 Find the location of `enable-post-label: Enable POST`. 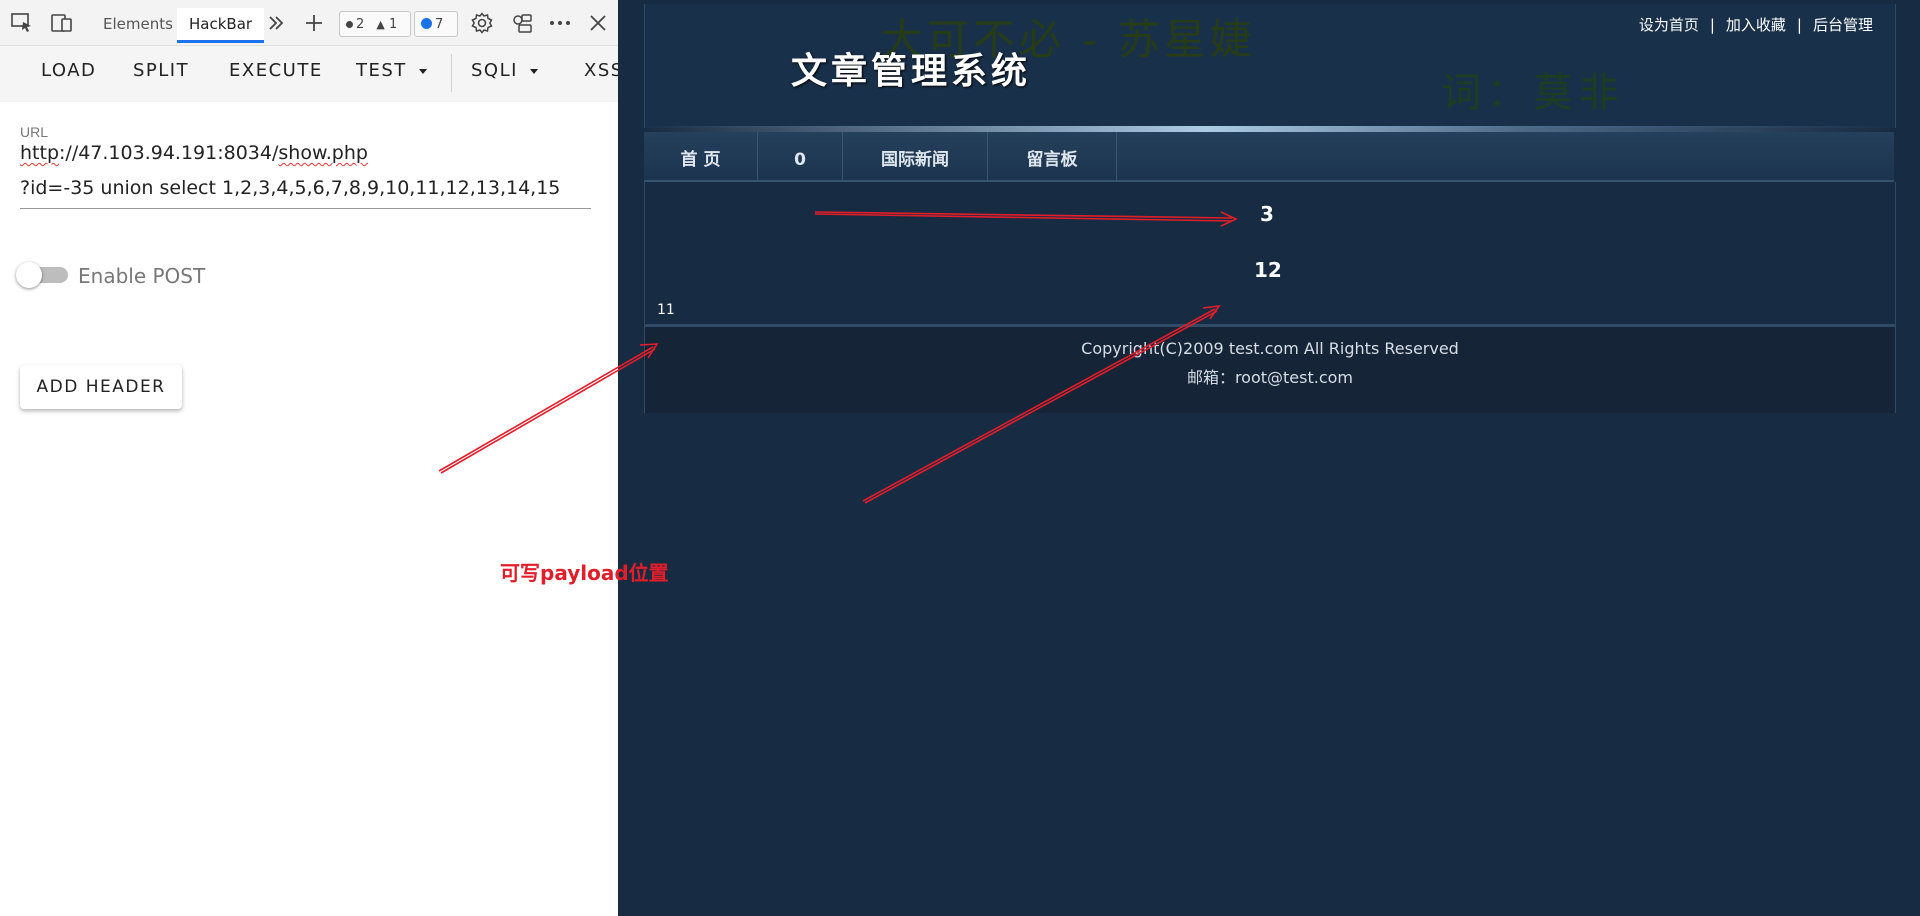

enable-post-label: Enable POST is located at coordinates (142, 276).